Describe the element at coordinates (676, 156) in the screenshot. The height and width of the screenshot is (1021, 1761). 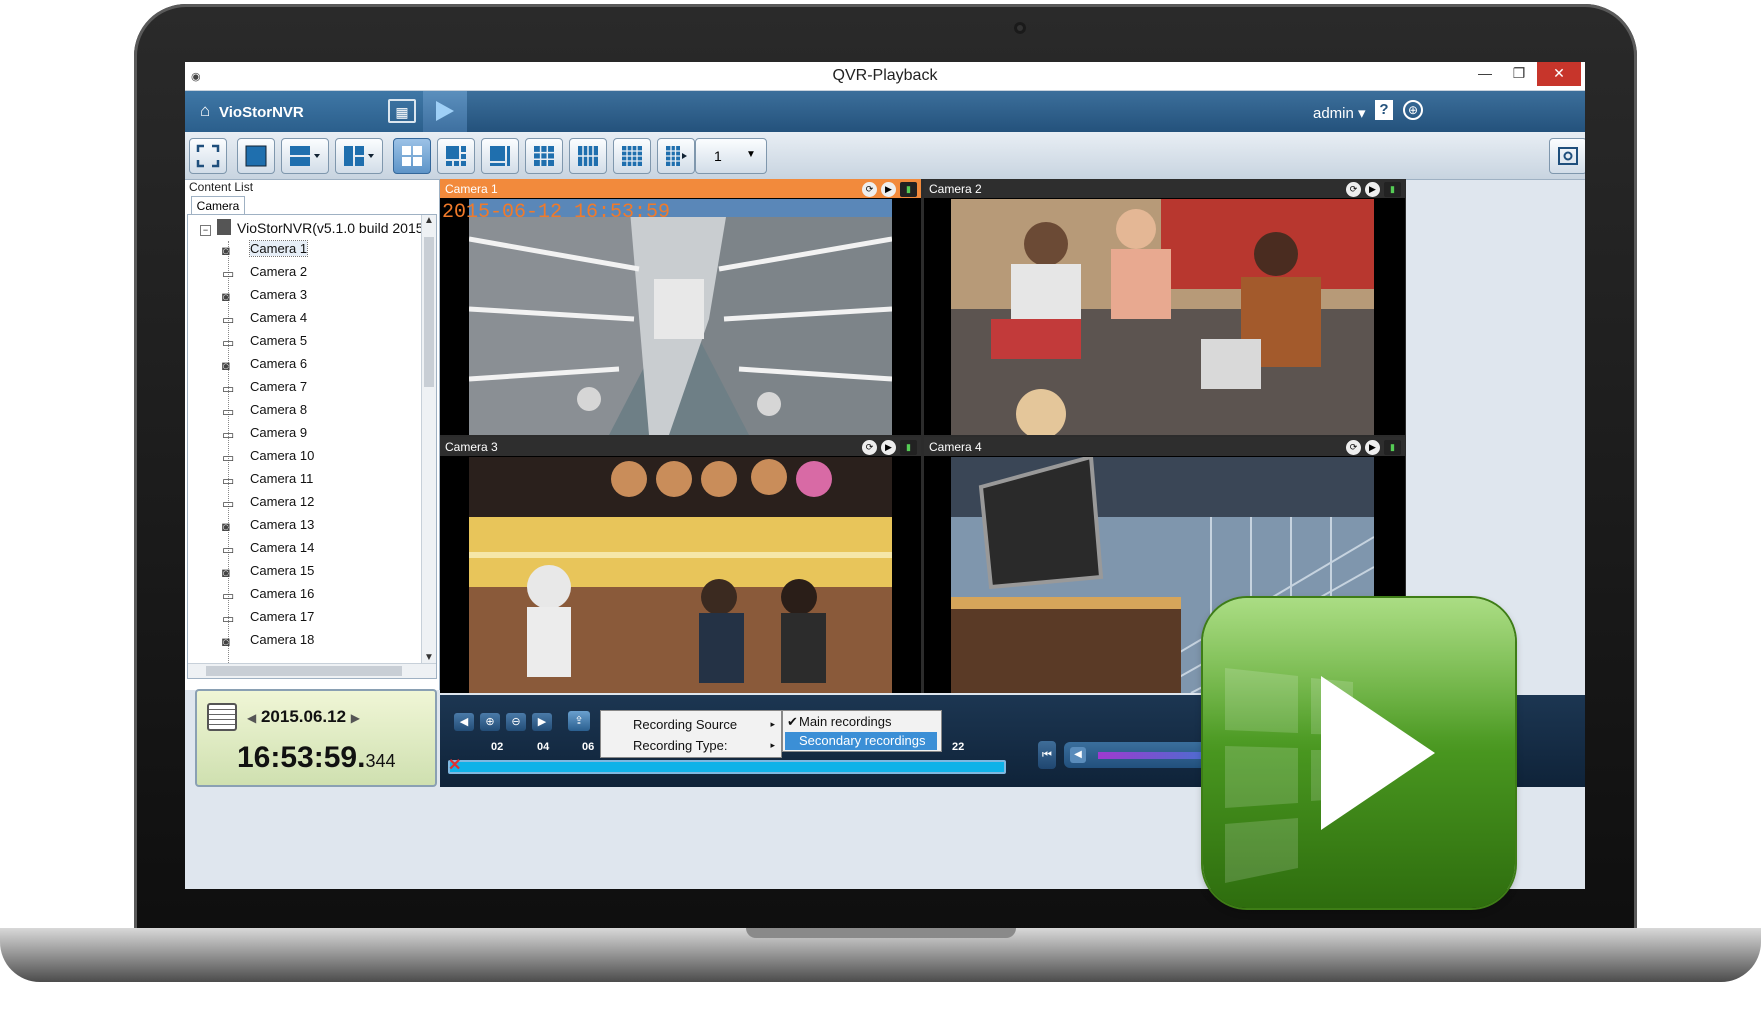
I see `layout-more-button` at that location.